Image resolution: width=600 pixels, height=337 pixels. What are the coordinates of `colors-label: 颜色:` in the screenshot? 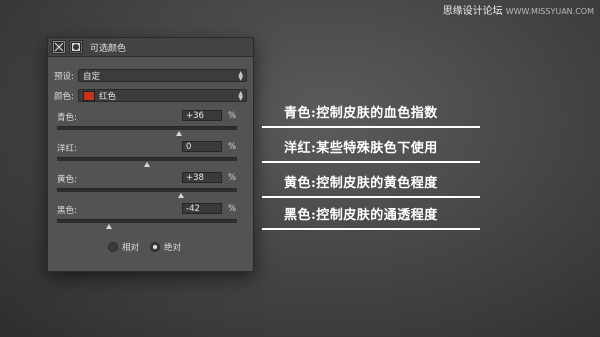 It's located at (64, 96).